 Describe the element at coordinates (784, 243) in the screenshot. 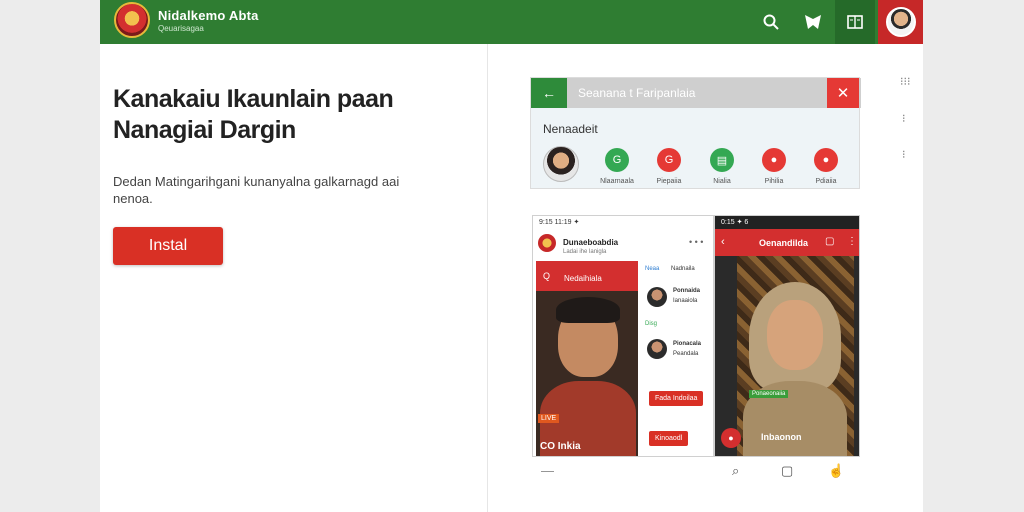

I see `video-title: Oenandilda` at that location.